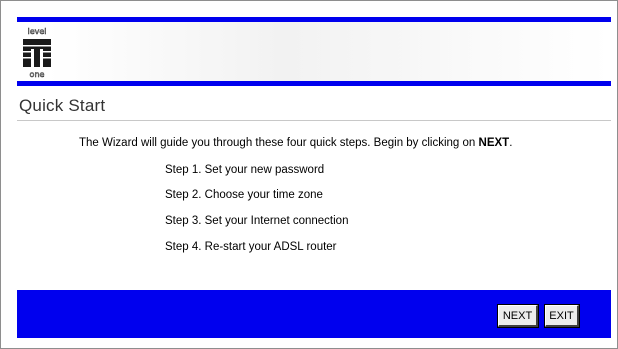 This screenshot has height=349, width=618. I want to click on step-4: Step 4. Re-start your ADSL router, so click(251, 247).